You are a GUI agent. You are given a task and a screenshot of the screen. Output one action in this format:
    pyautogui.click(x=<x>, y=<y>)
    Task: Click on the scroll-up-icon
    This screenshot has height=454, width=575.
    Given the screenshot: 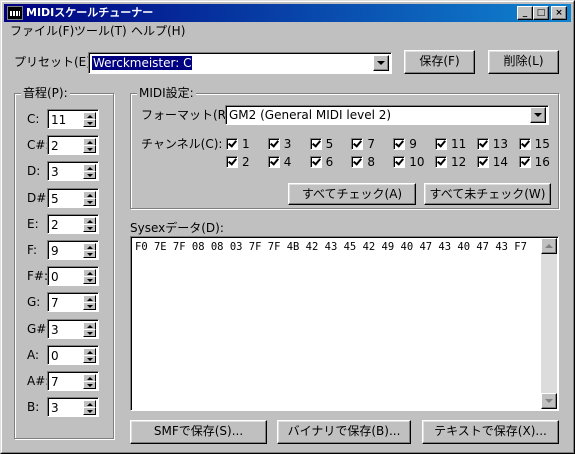 What is the action you would take?
    pyautogui.click(x=549, y=246)
    